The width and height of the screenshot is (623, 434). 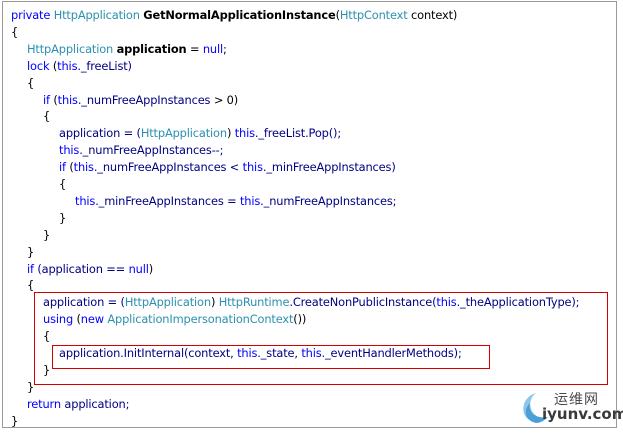 I want to click on code-token: ;, so click(x=225, y=48).